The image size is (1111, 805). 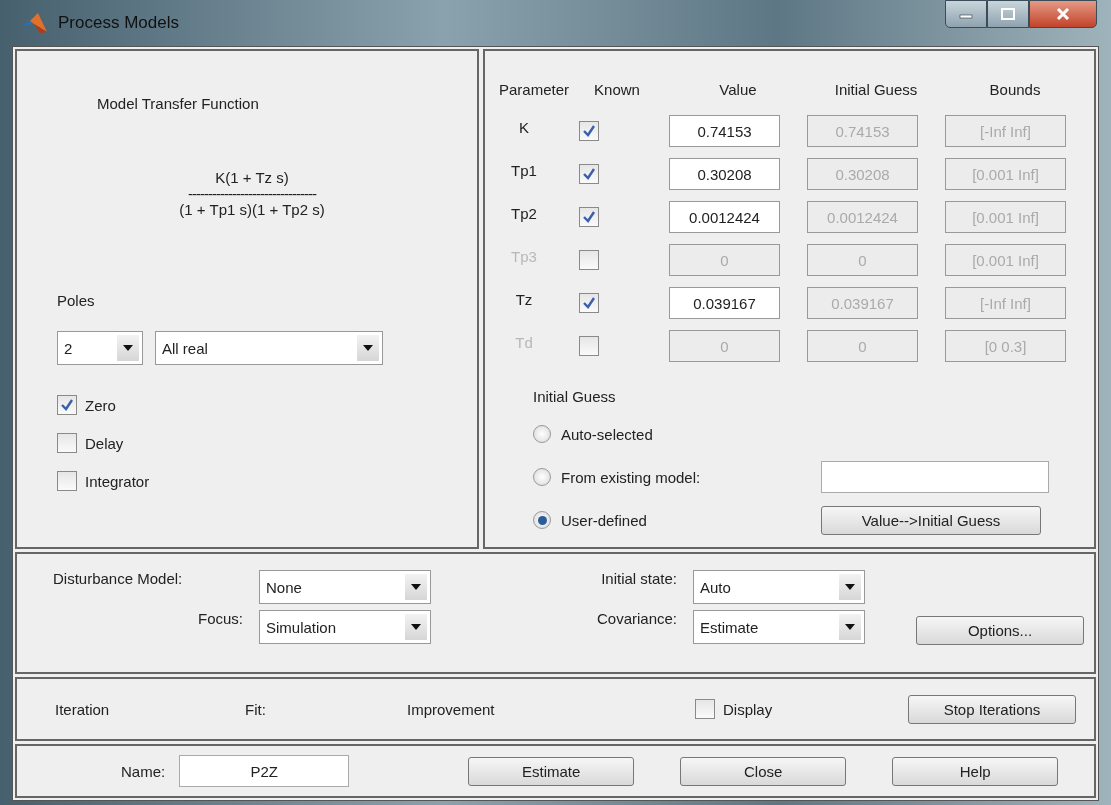 What do you see at coordinates (575, 396) in the screenshot?
I see `section-title: Initial Guess` at bounding box center [575, 396].